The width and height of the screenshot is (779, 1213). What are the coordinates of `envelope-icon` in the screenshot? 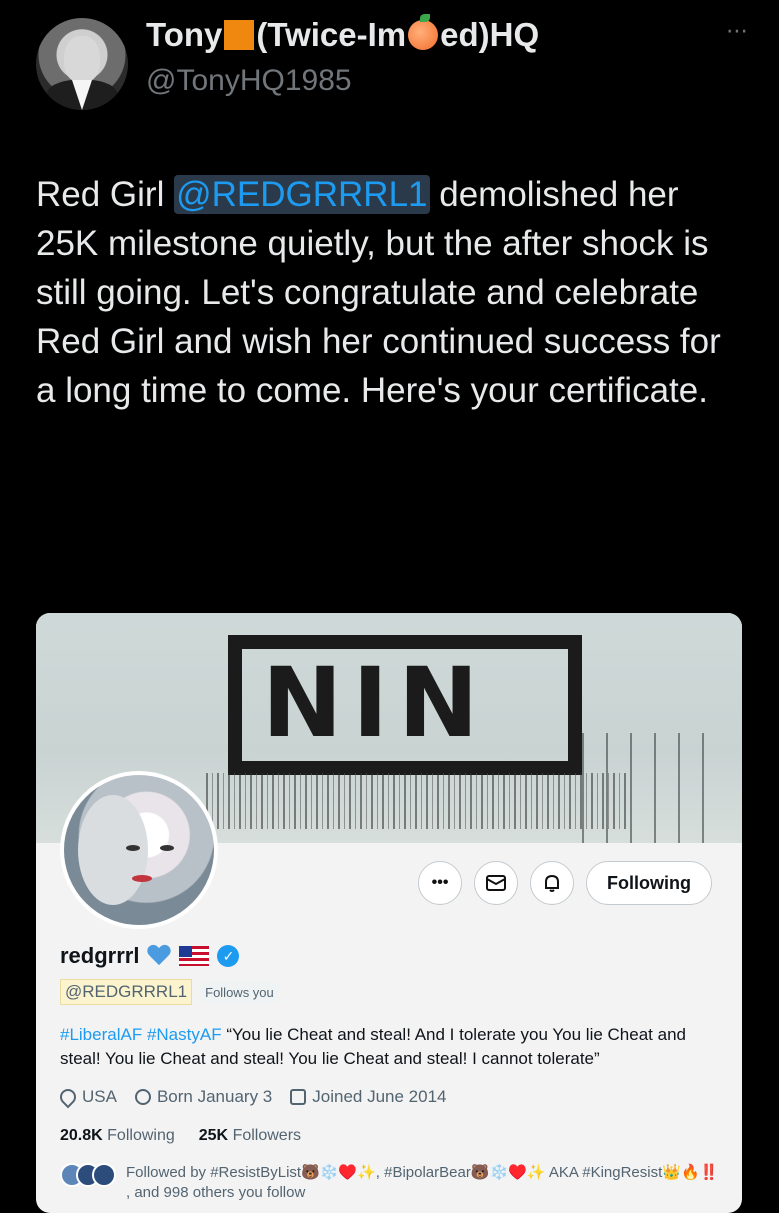 It's located at (496, 883).